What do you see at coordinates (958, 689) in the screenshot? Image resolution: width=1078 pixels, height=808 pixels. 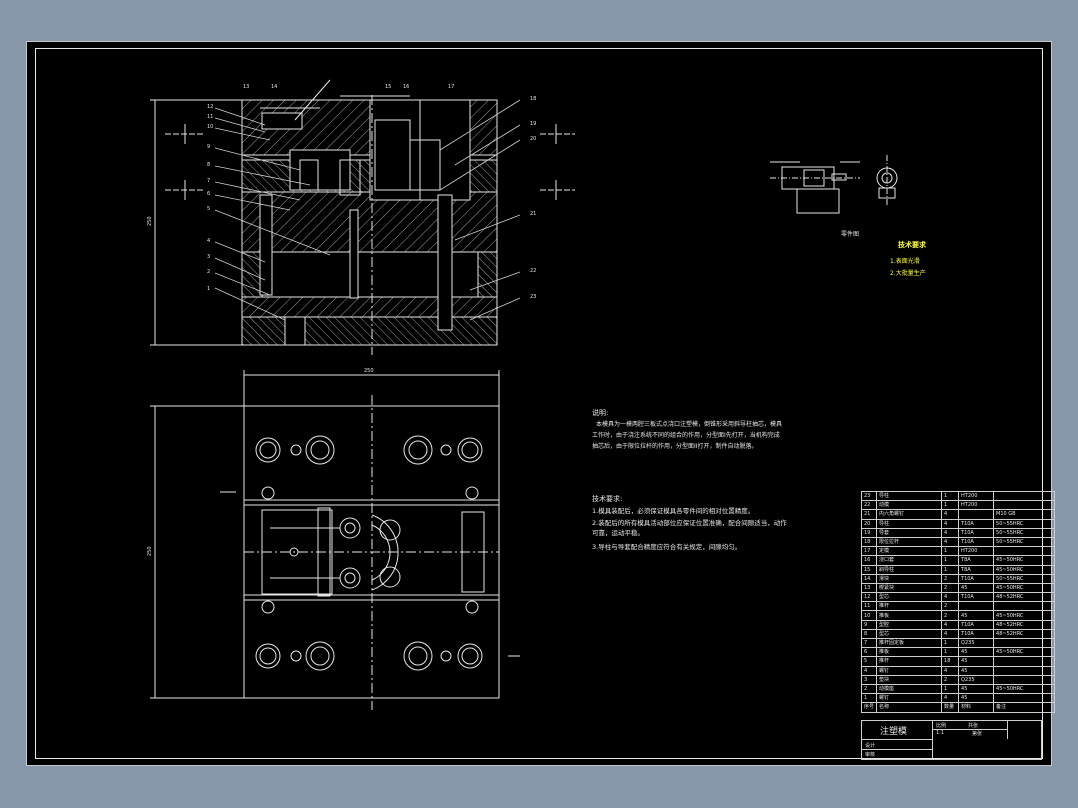 I see `bom-row: 2 动模座 1 45 45~50HRC` at bounding box center [958, 689].